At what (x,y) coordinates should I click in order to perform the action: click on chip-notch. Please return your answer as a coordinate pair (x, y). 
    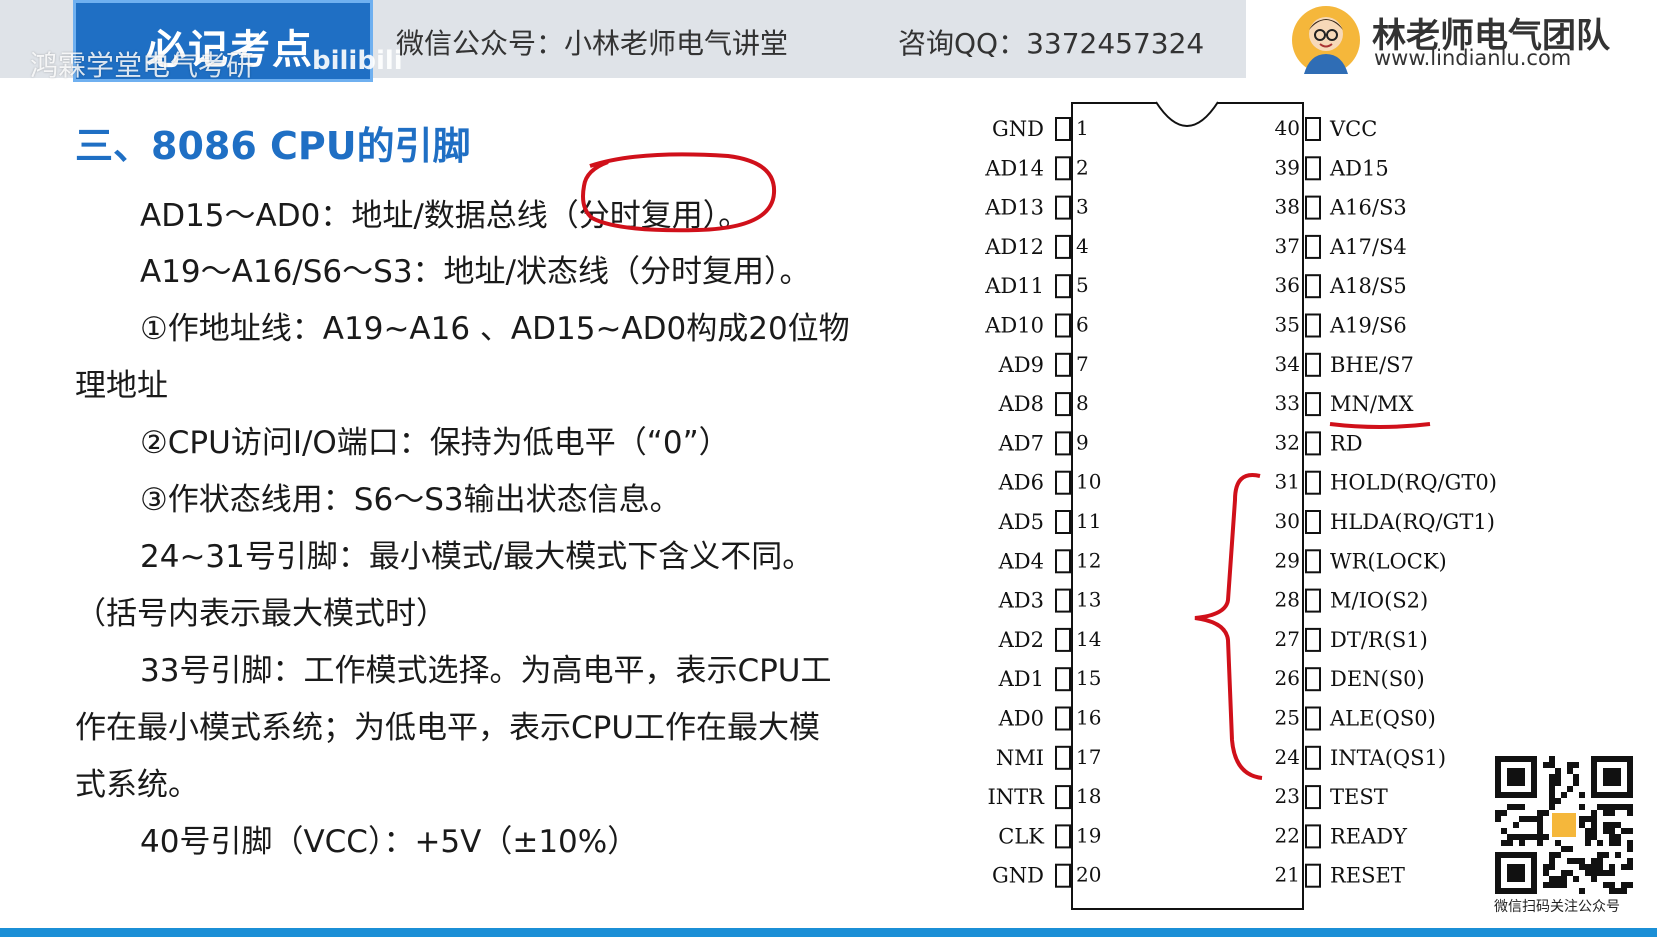
    Looking at the image, I should click on (1187, 114).